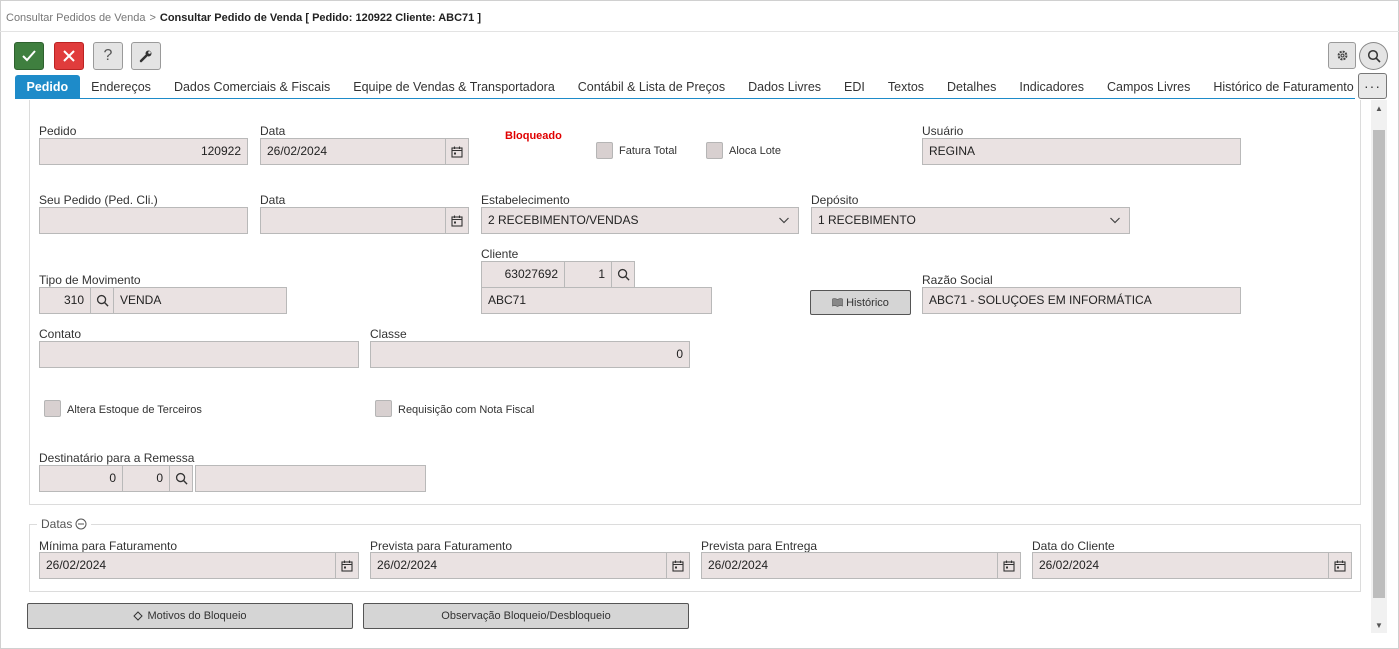 This screenshot has height=649, width=1399. What do you see at coordinates (596, 300) in the screenshot?
I see `cliente-name-field: ABC71` at bounding box center [596, 300].